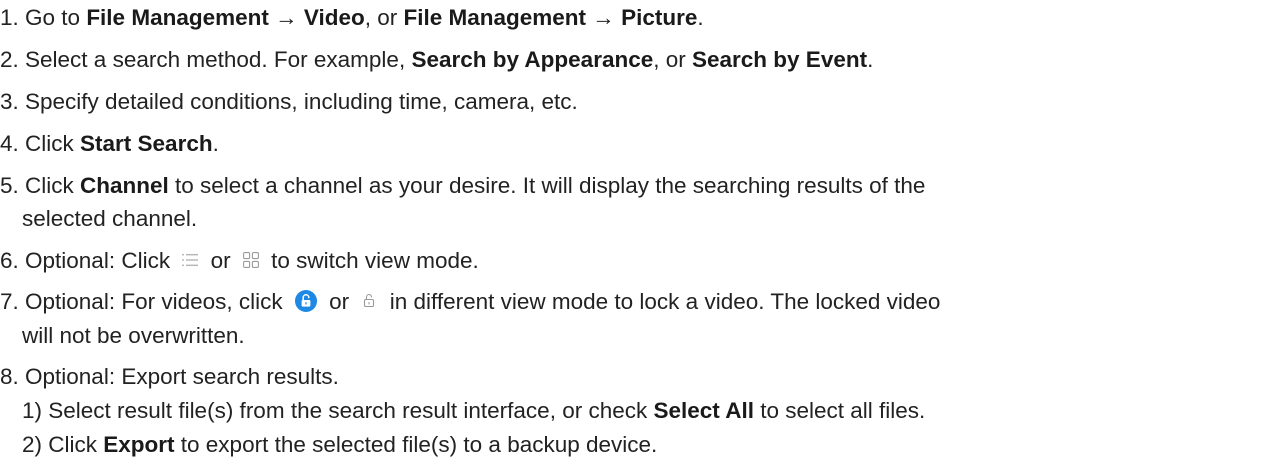  Describe the element at coordinates (124, 185) in the screenshot. I see `channel-label: Channel` at that location.